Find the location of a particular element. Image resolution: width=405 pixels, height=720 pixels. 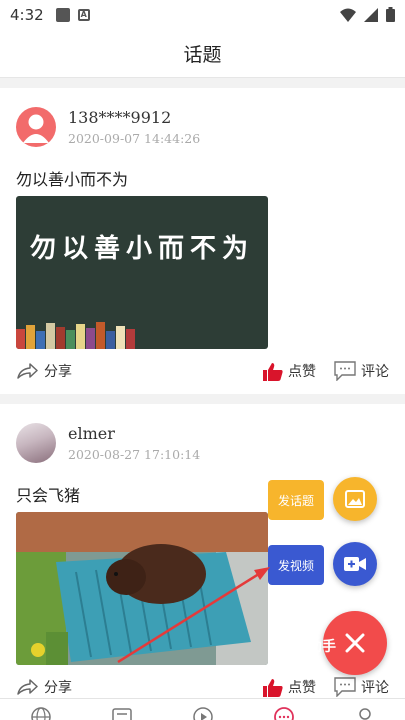

notification-icon is located at coordinates (62, 15).